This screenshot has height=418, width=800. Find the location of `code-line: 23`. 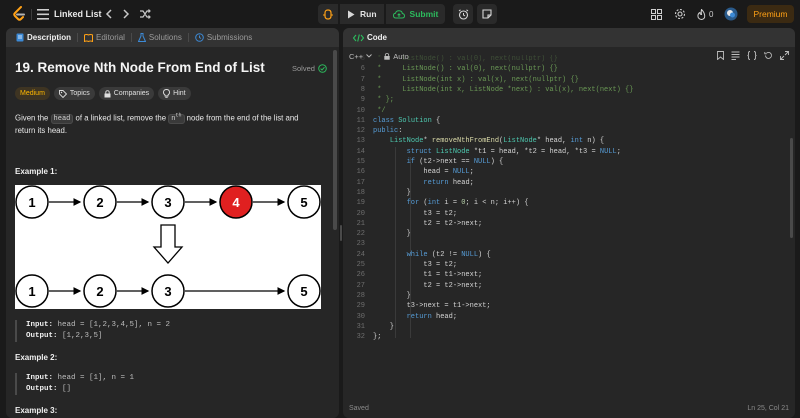

code-line: 23 is located at coordinates (563, 245).